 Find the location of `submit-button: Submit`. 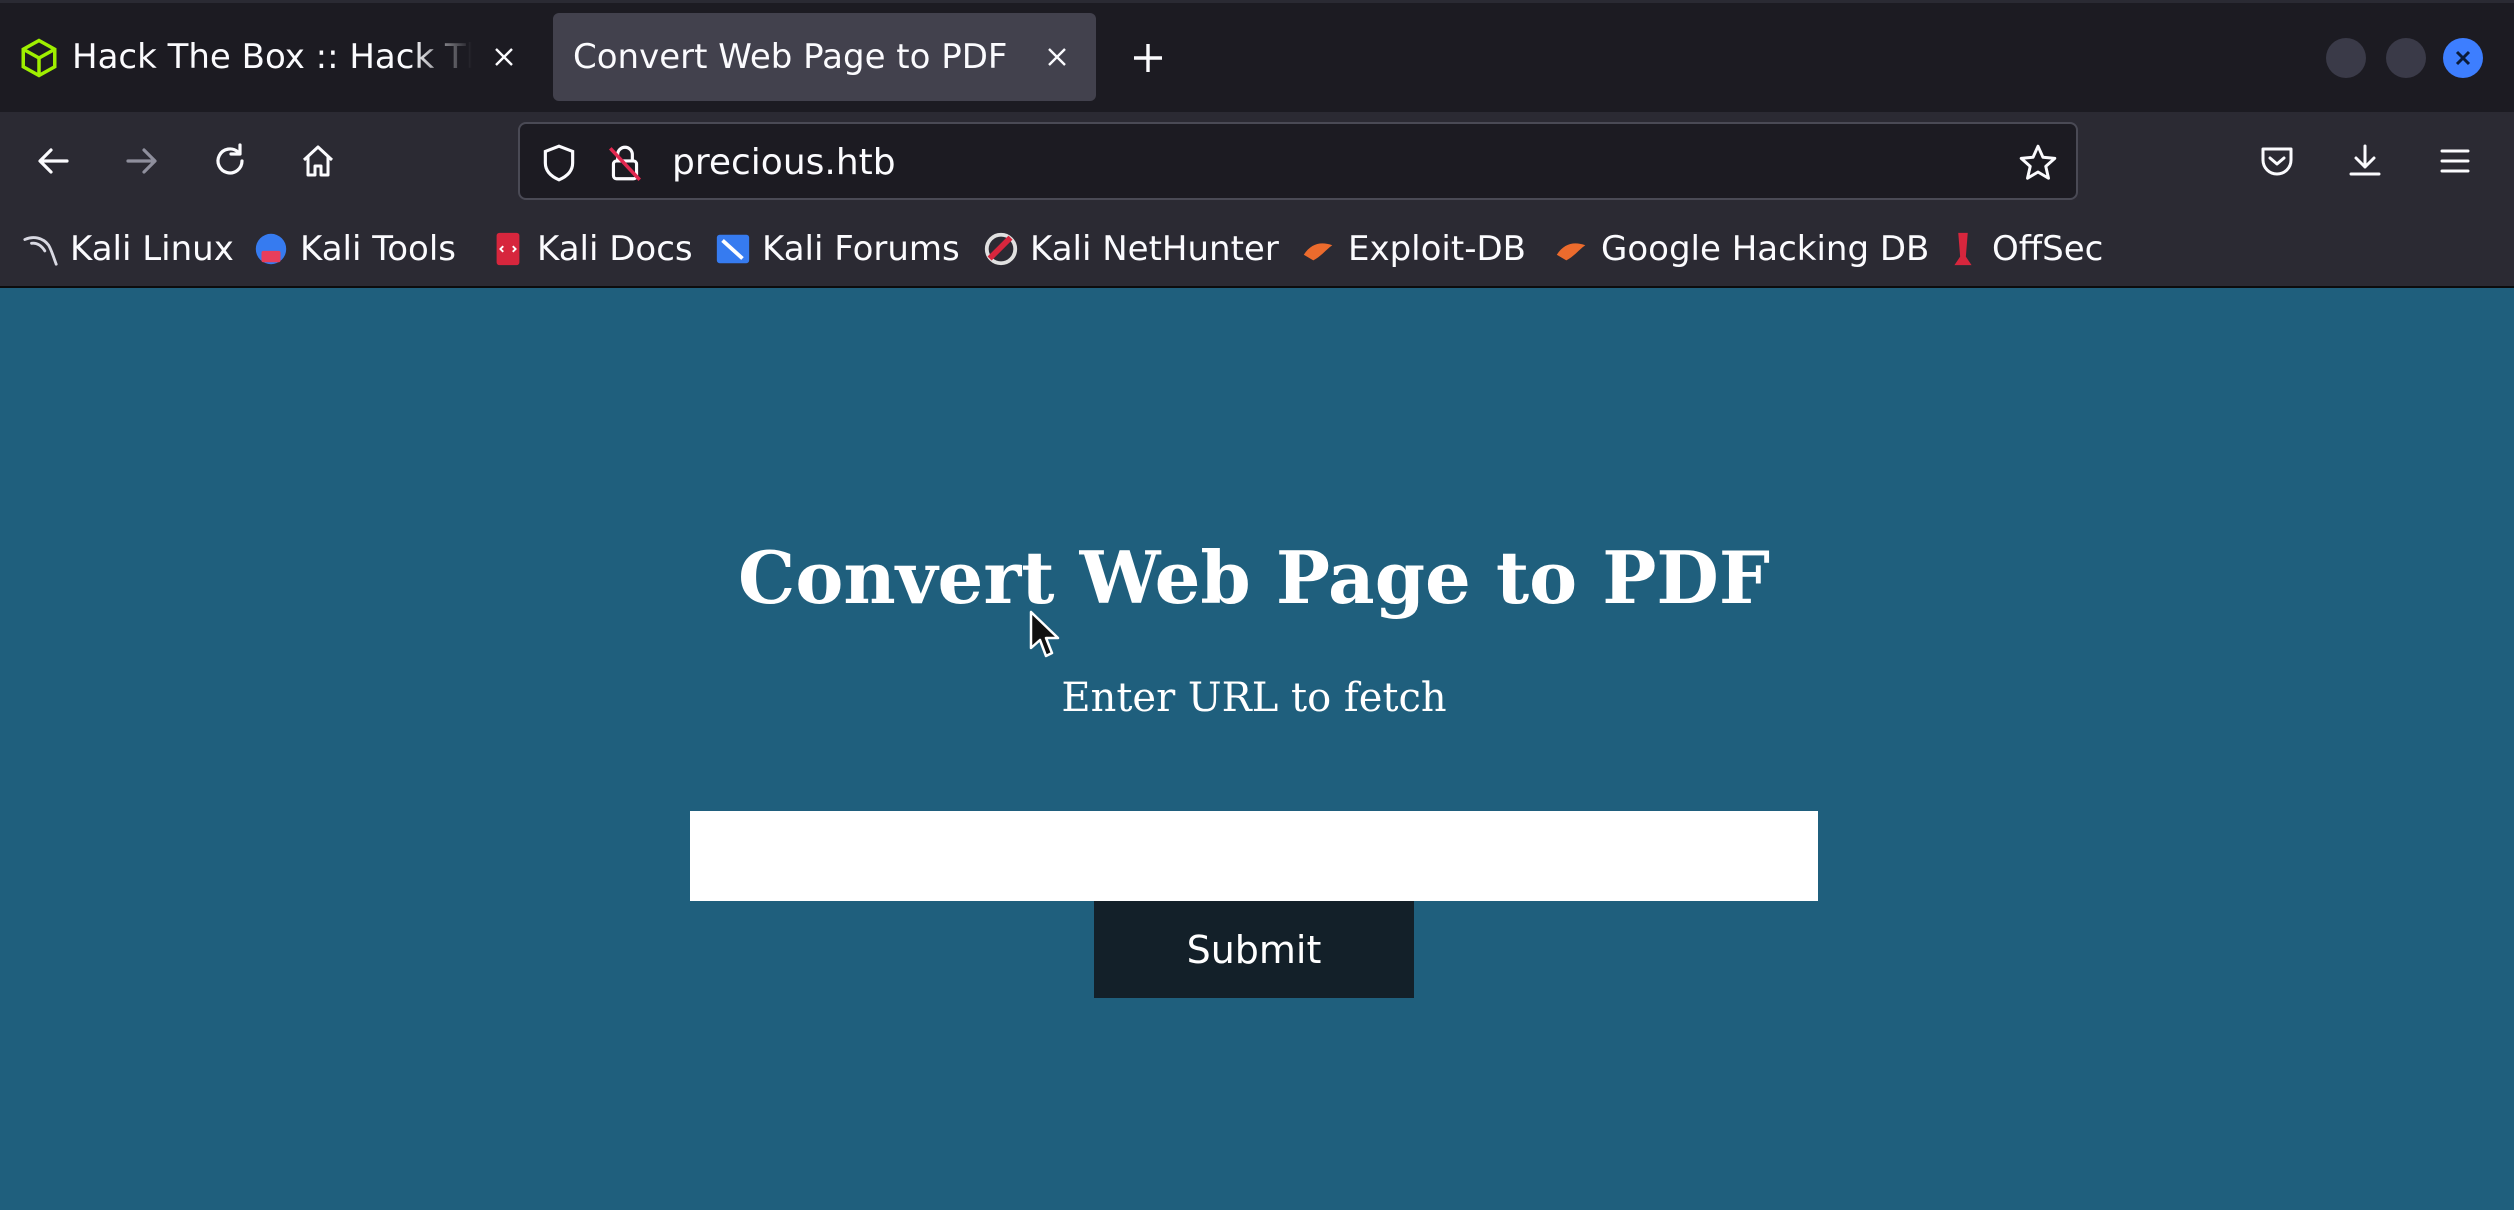

submit-button: Submit is located at coordinates (1254, 949).